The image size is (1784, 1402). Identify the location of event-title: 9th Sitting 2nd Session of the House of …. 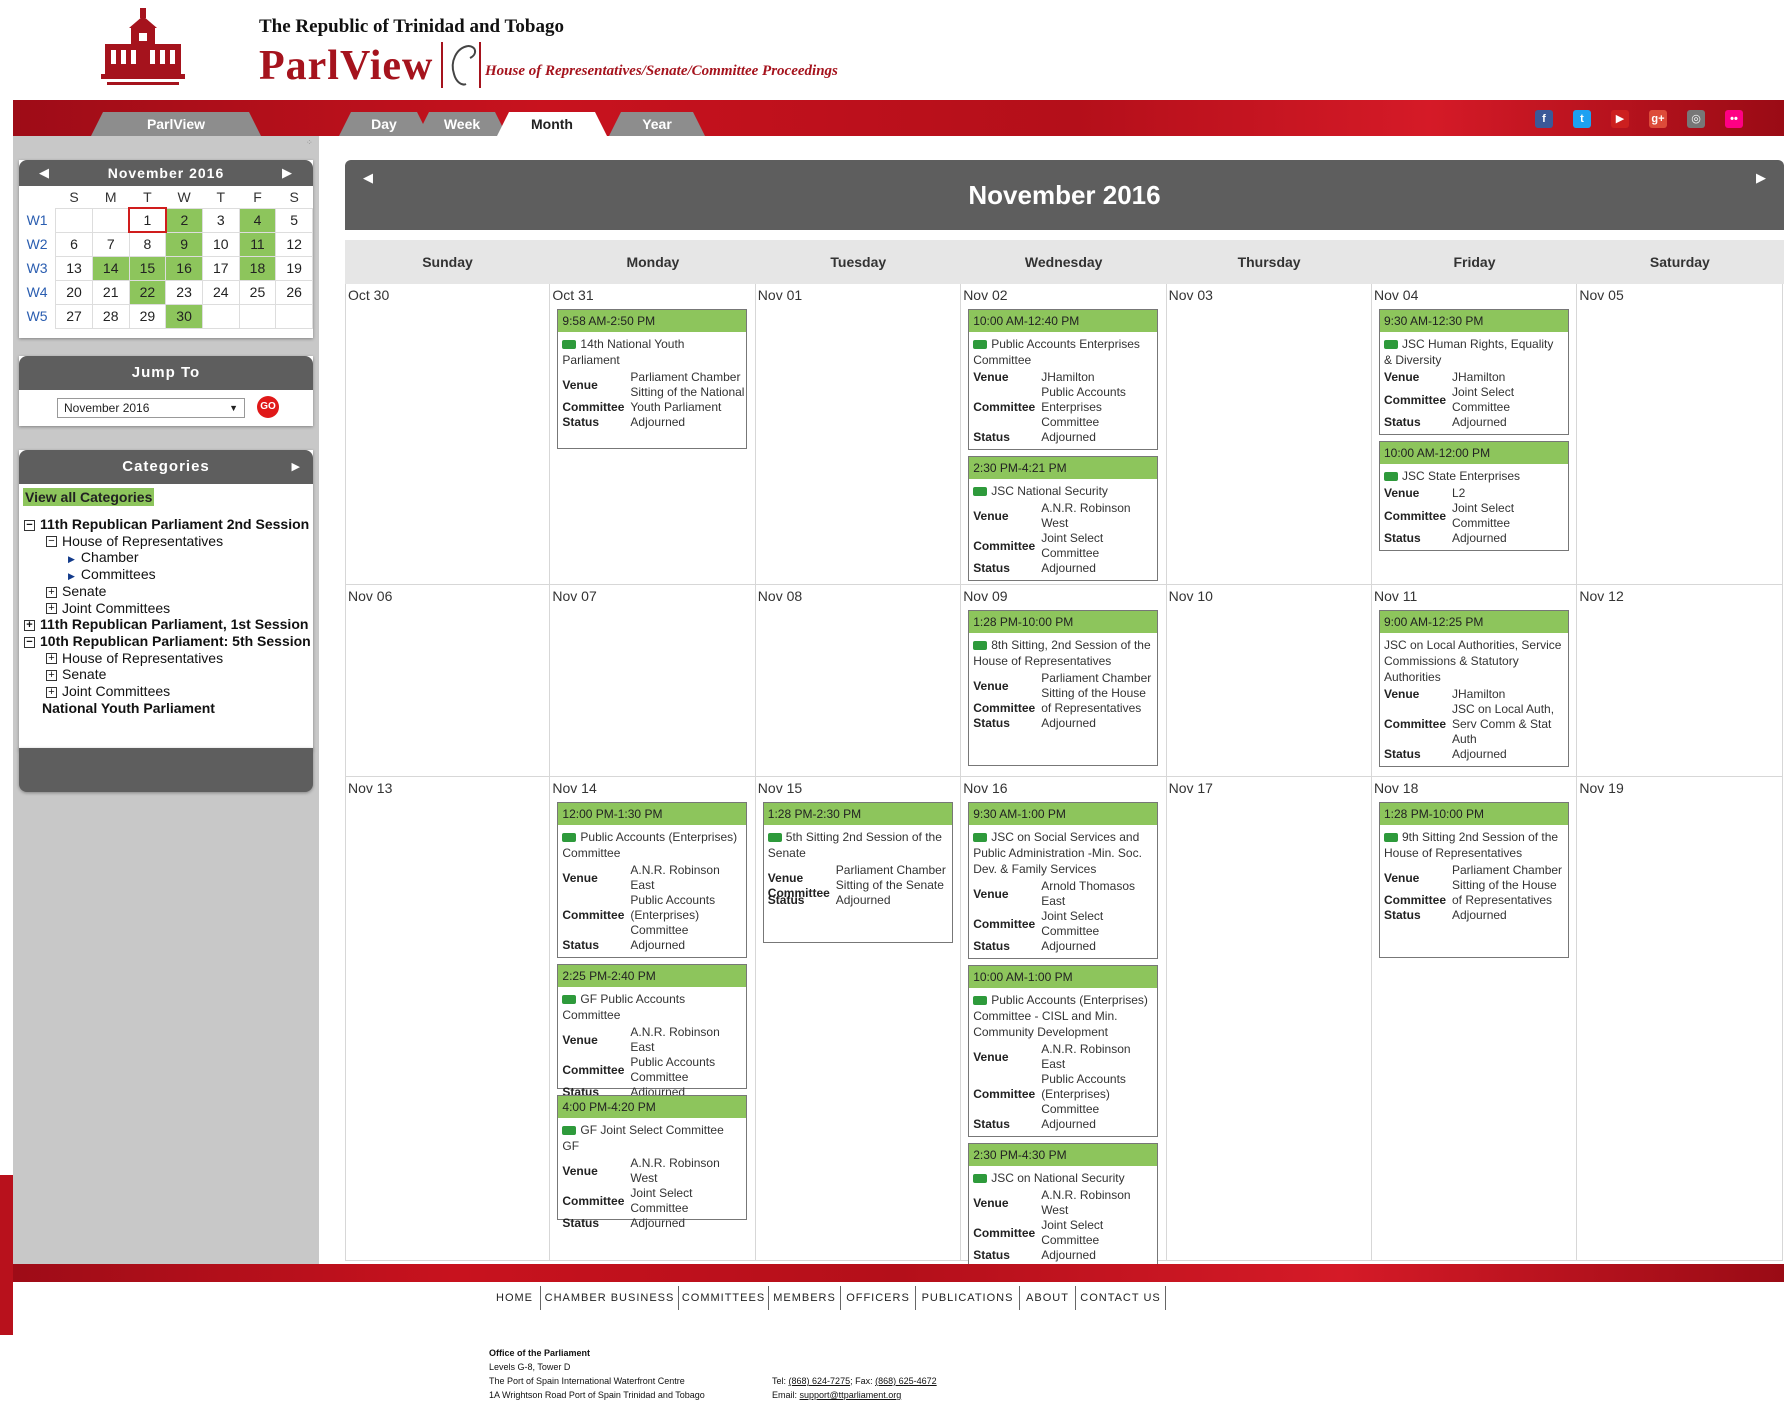
(1474, 844).